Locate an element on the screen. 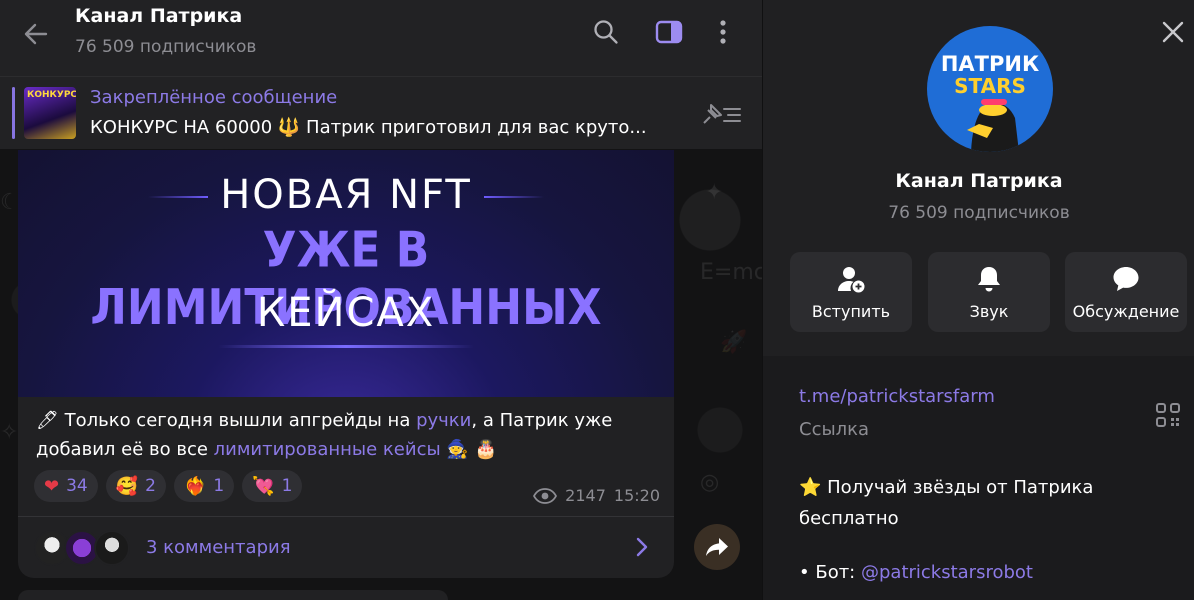 The image size is (1194, 600). qr-code-icon is located at coordinates (1168, 415).